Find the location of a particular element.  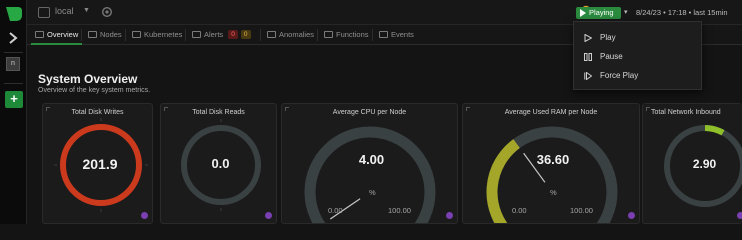

tab-label: Kubernetes is located at coordinates (163, 34).